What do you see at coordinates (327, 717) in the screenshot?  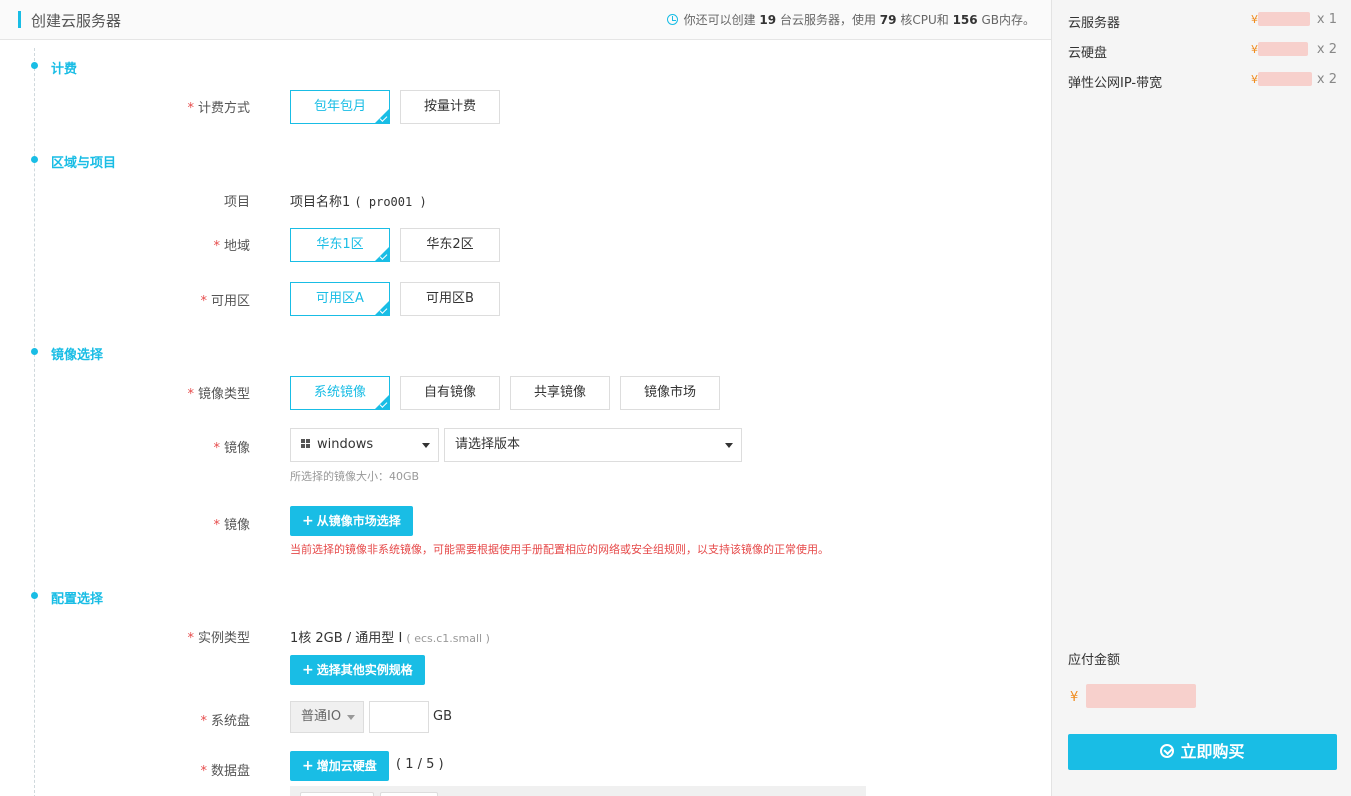 I see `system-disk-type-select: 普通IO` at bounding box center [327, 717].